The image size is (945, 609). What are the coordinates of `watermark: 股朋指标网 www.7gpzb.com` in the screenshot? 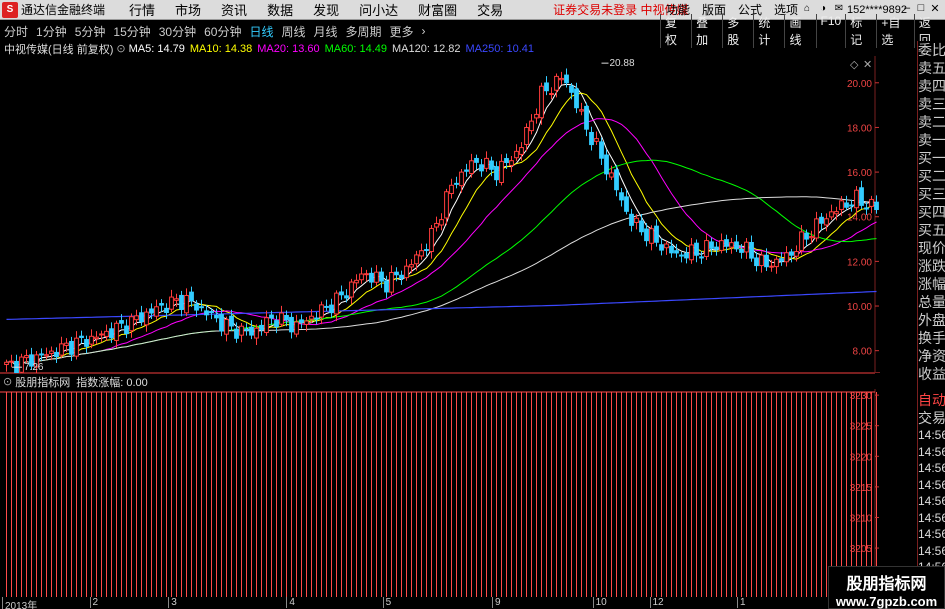 It's located at (886, 587).